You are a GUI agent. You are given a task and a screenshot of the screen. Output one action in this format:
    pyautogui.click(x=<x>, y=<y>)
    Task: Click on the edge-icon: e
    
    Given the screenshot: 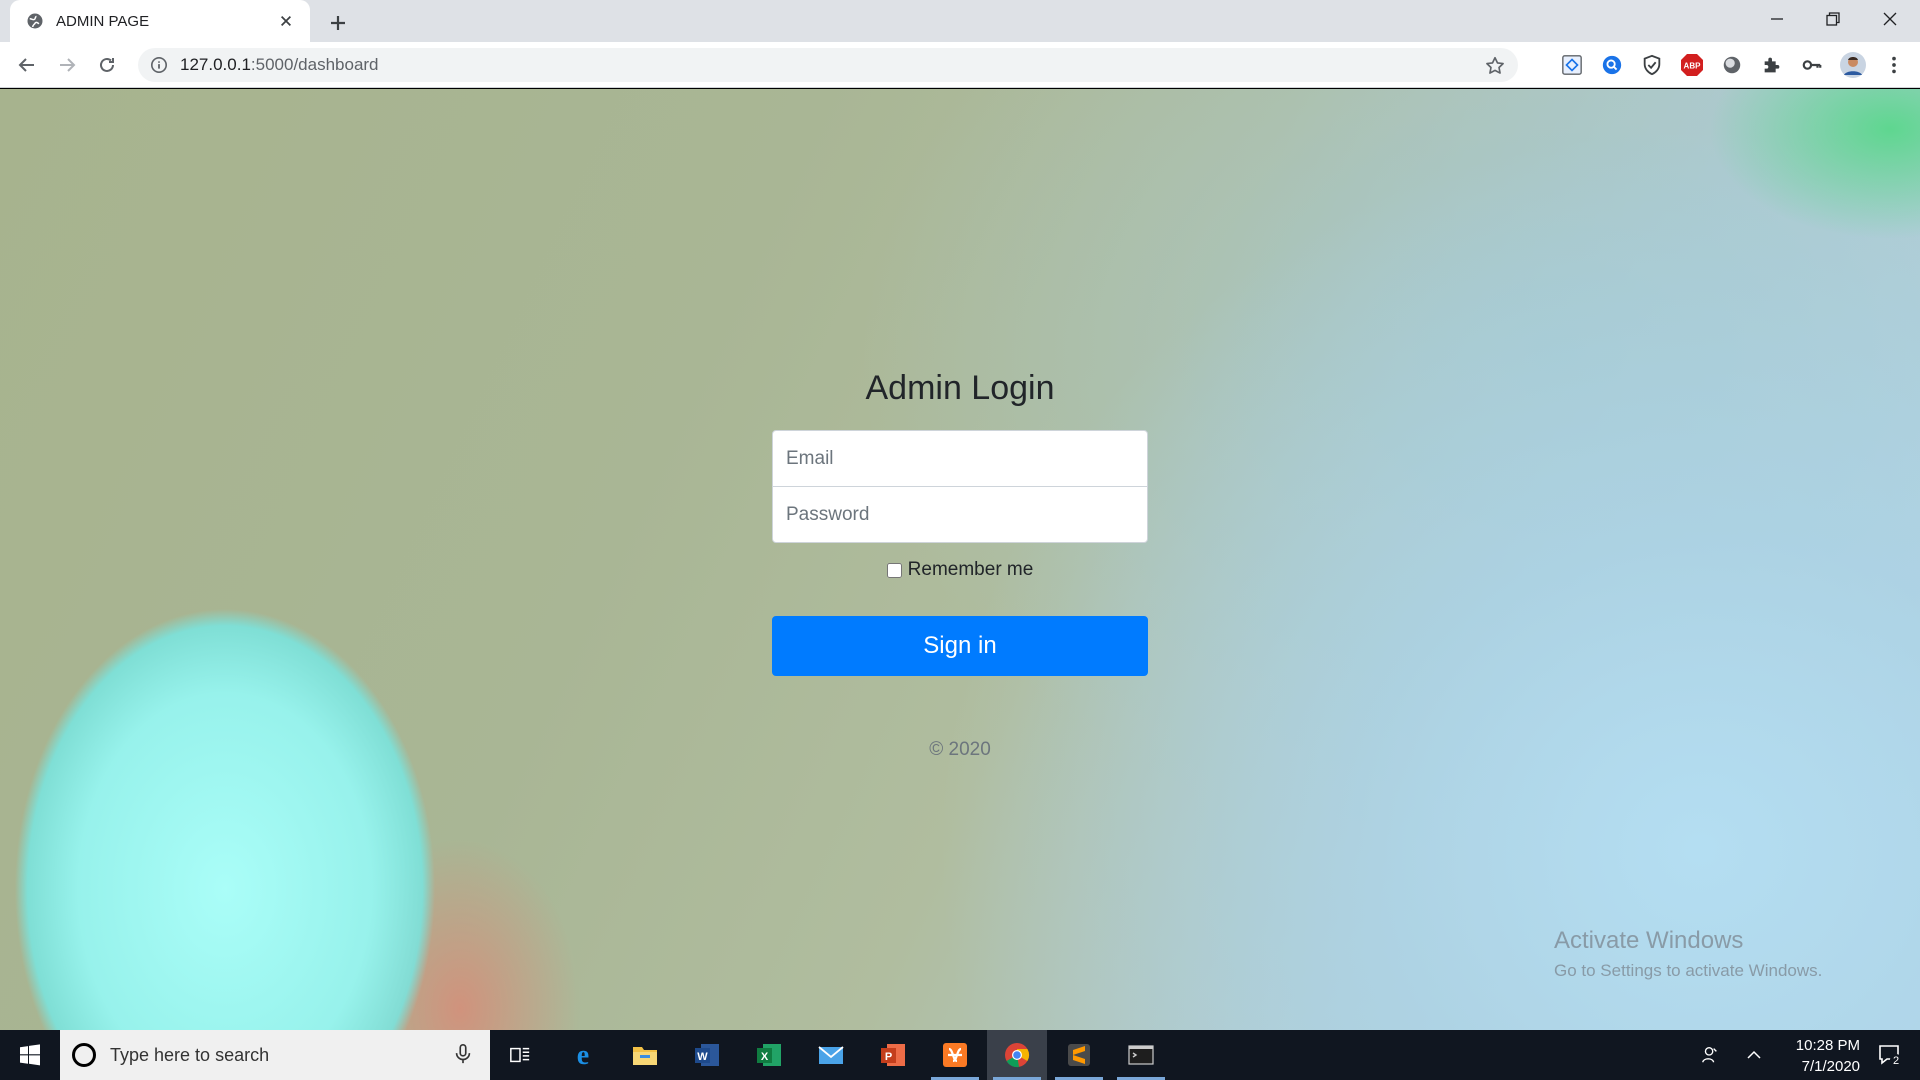 What is the action you would take?
    pyautogui.click(x=583, y=1055)
    